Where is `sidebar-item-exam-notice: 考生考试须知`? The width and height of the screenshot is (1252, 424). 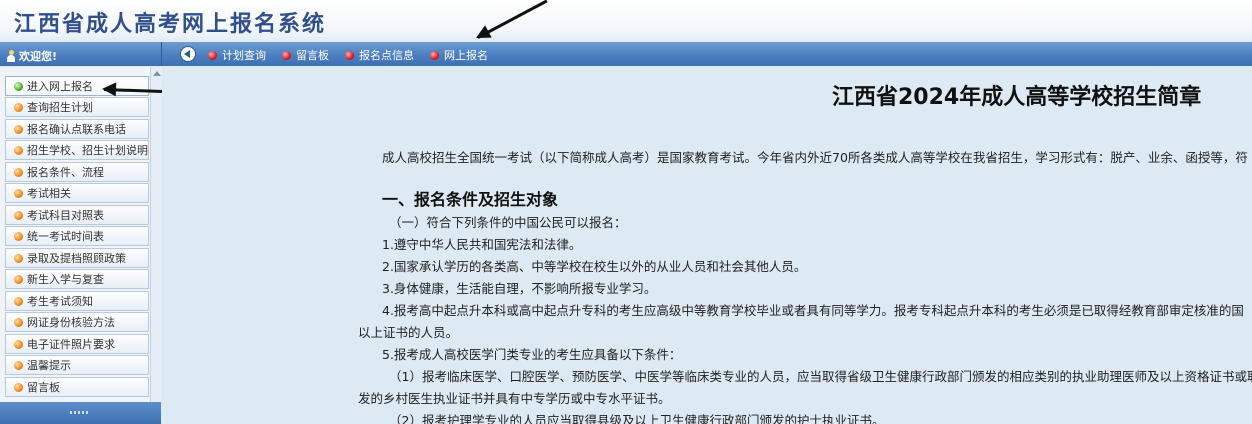
sidebar-item-exam-notice: 考生考试须知 is located at coordinates (77, 301).